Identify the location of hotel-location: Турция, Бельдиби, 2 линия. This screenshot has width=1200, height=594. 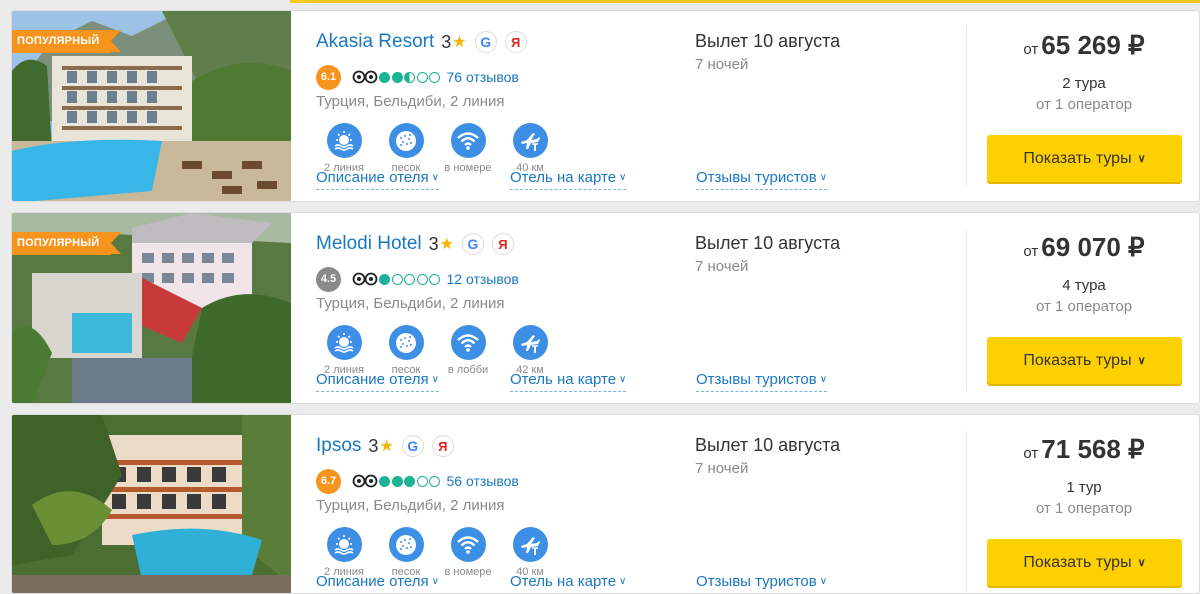
(410, 101).